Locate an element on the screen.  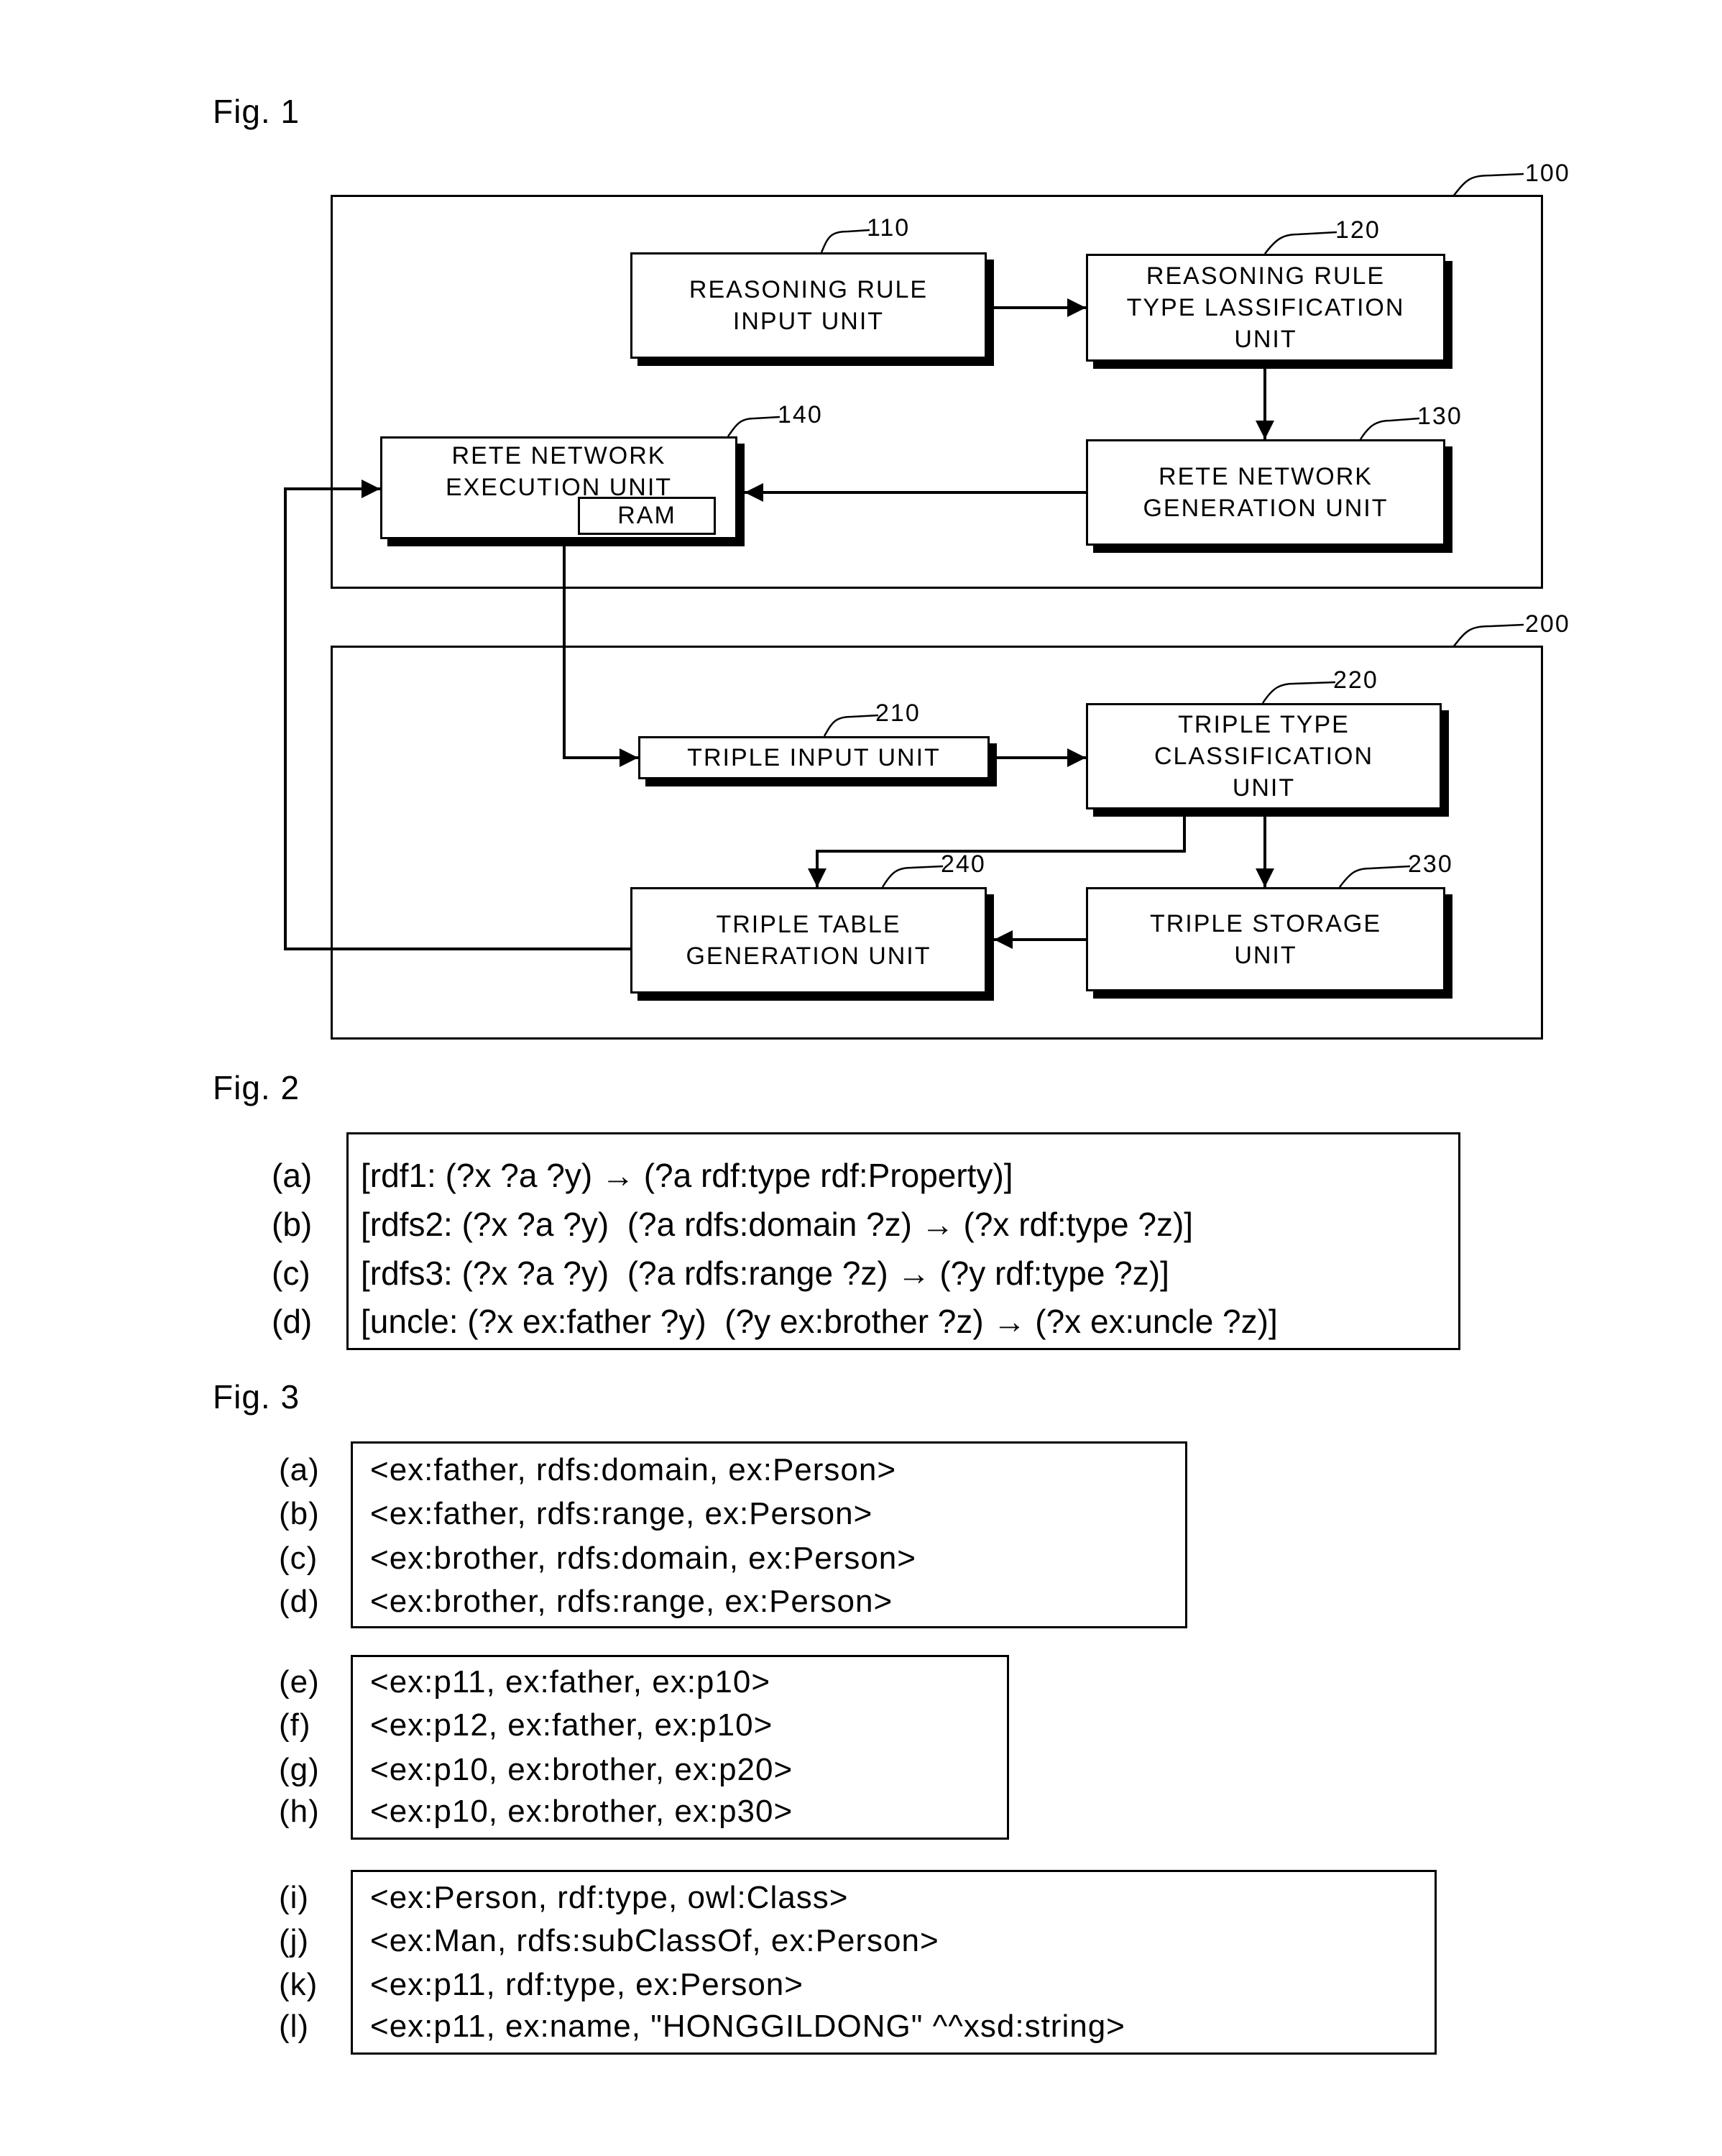
ref-100: 100 is located at coordinates (1547, 174).